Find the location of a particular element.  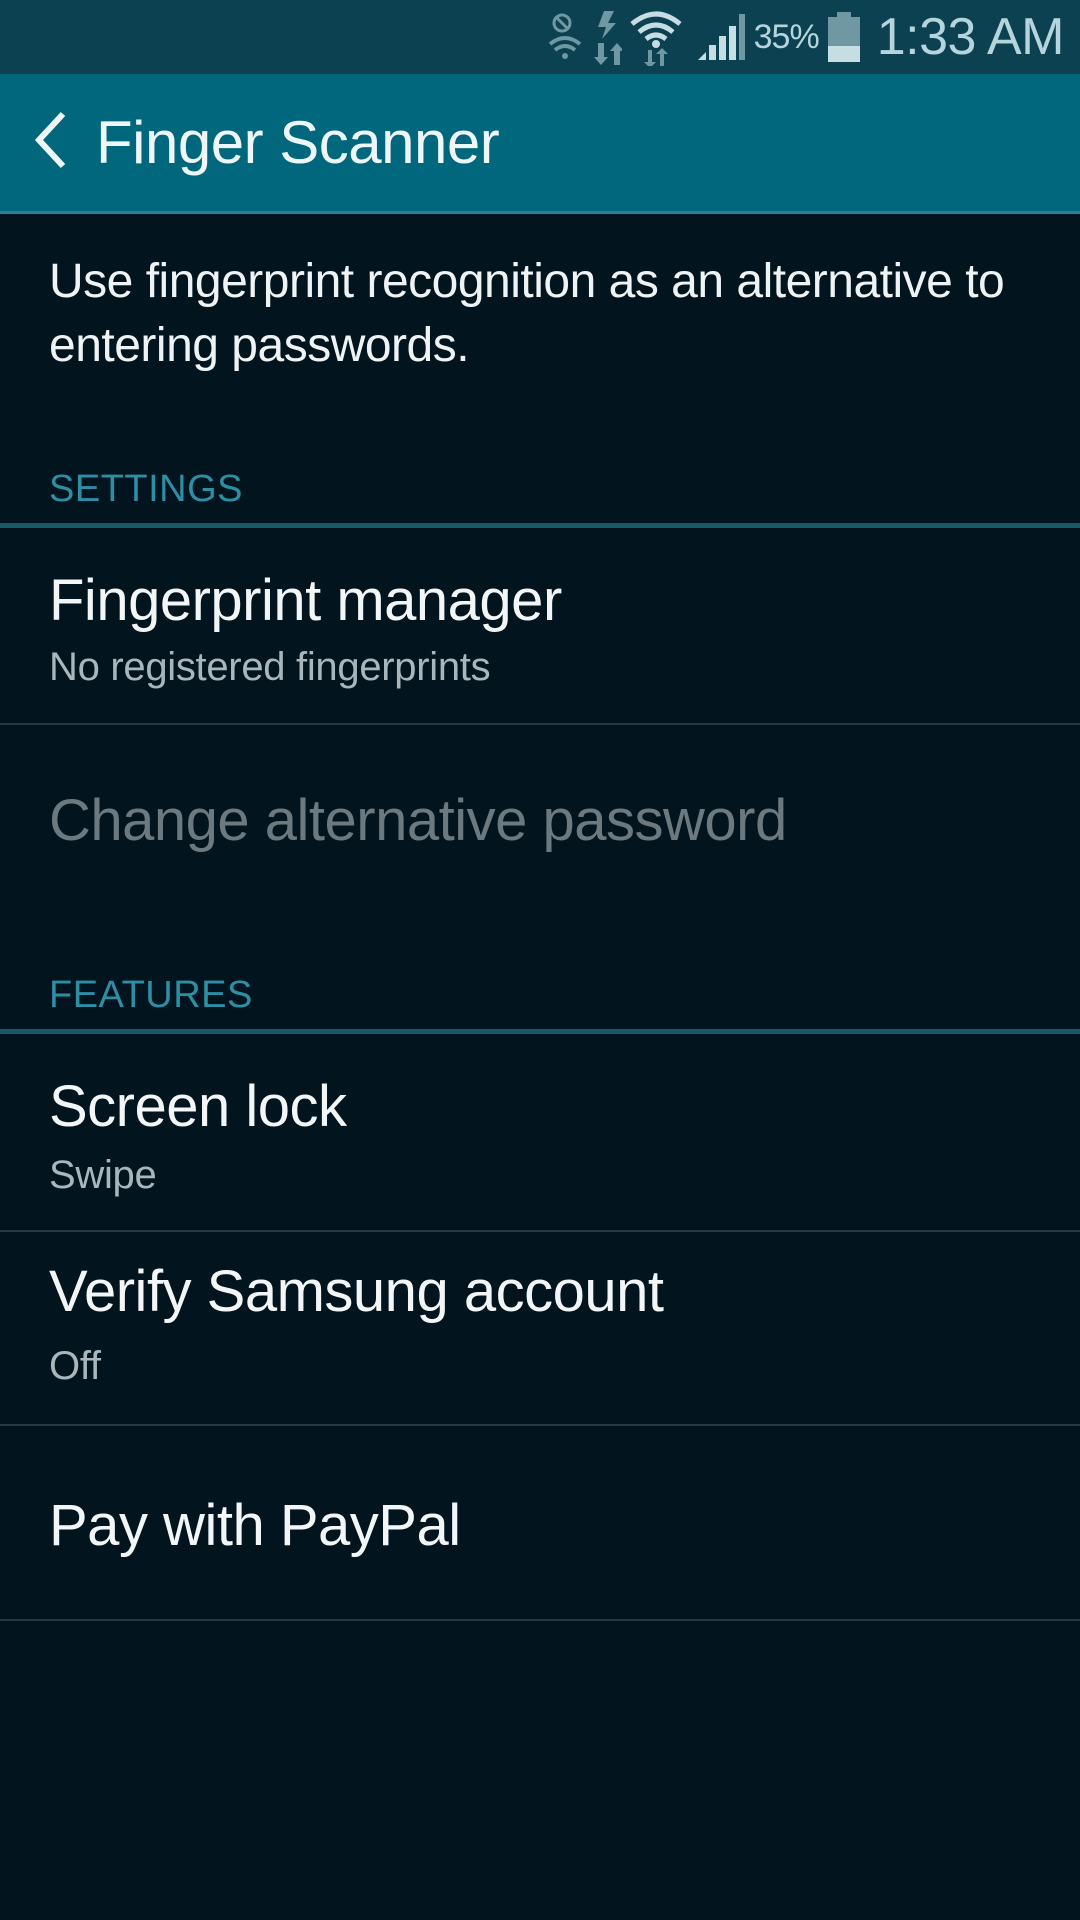

status-icons: 35% 1:33 AM is located at coordinates (806, 37).